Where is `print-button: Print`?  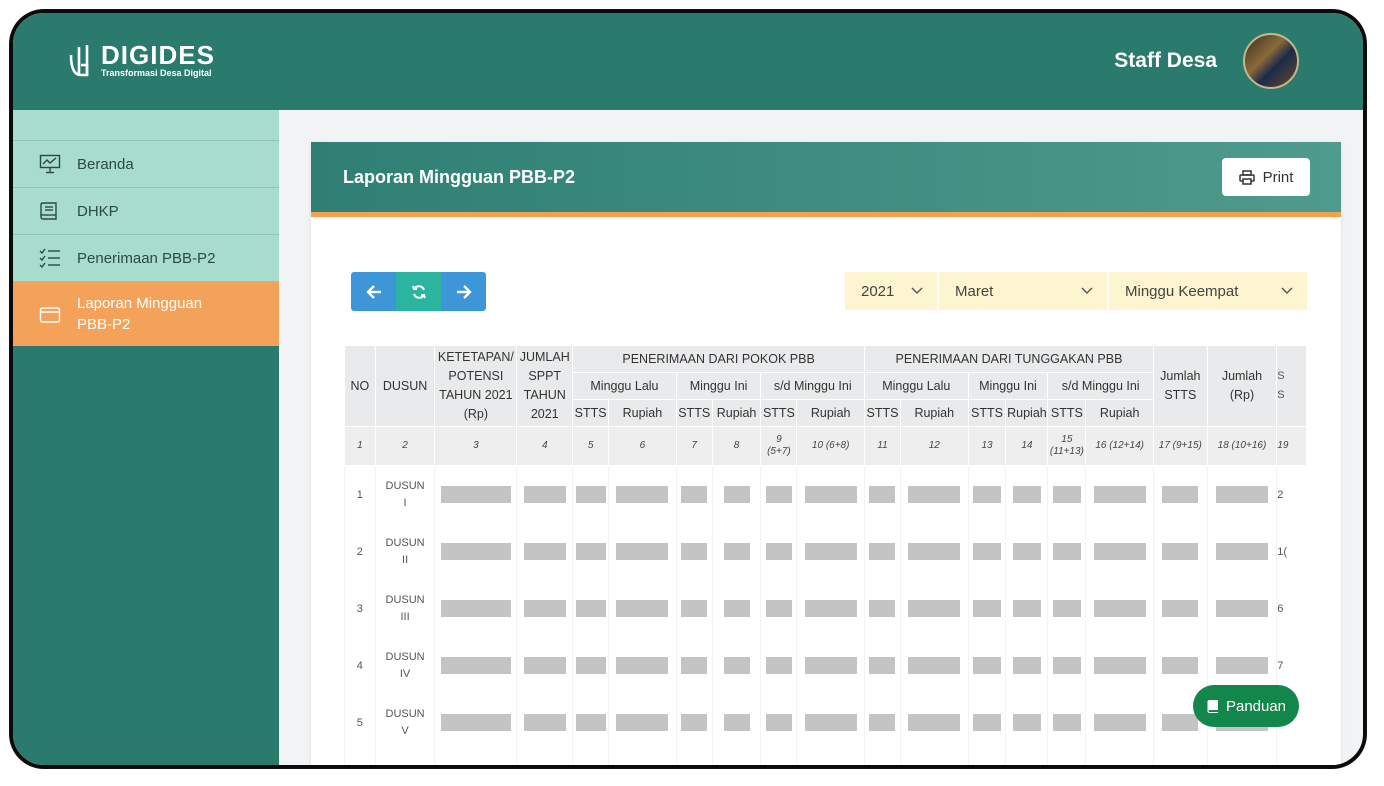
print-button: Print is located at coordinates (1266, 177).